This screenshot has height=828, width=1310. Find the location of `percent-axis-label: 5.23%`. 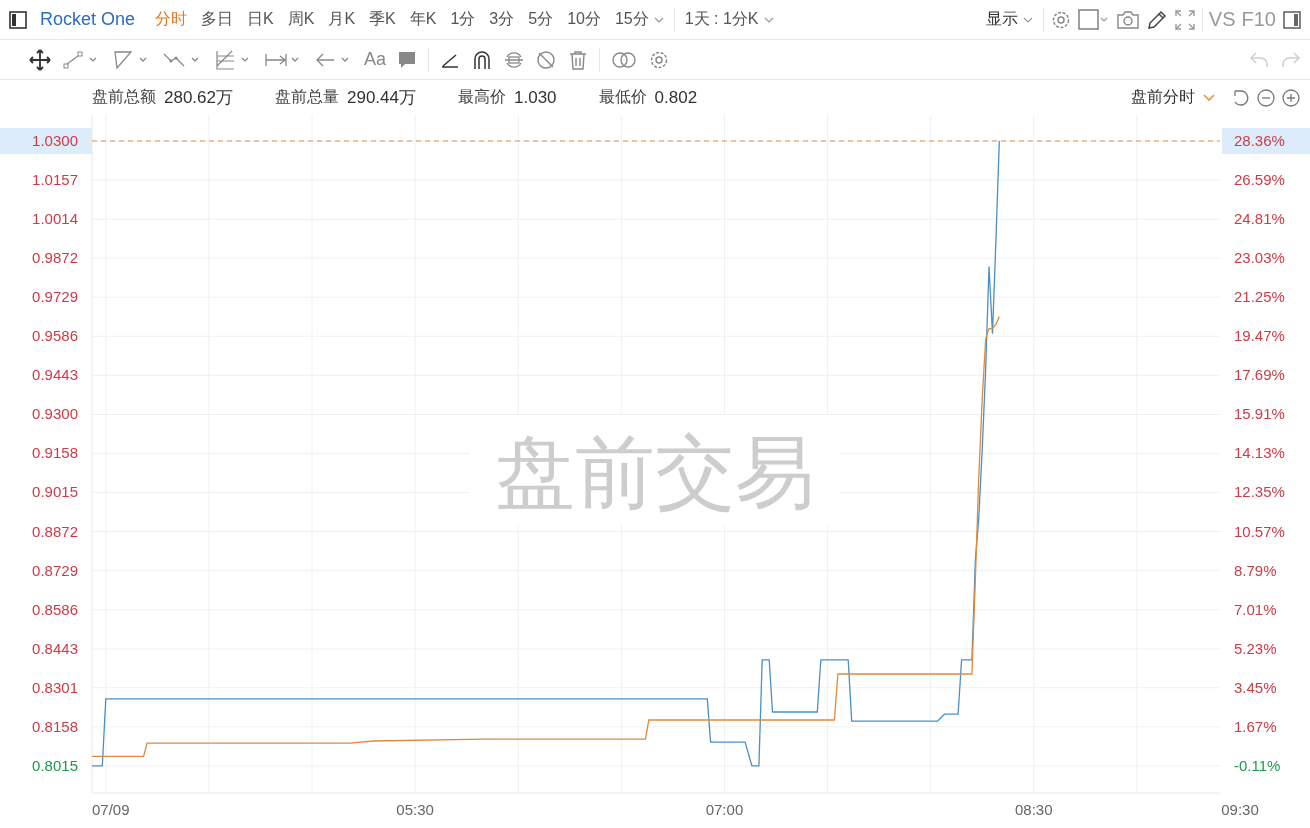

percent-axis-label: 5.23% is located at coordinates (1255, 648).